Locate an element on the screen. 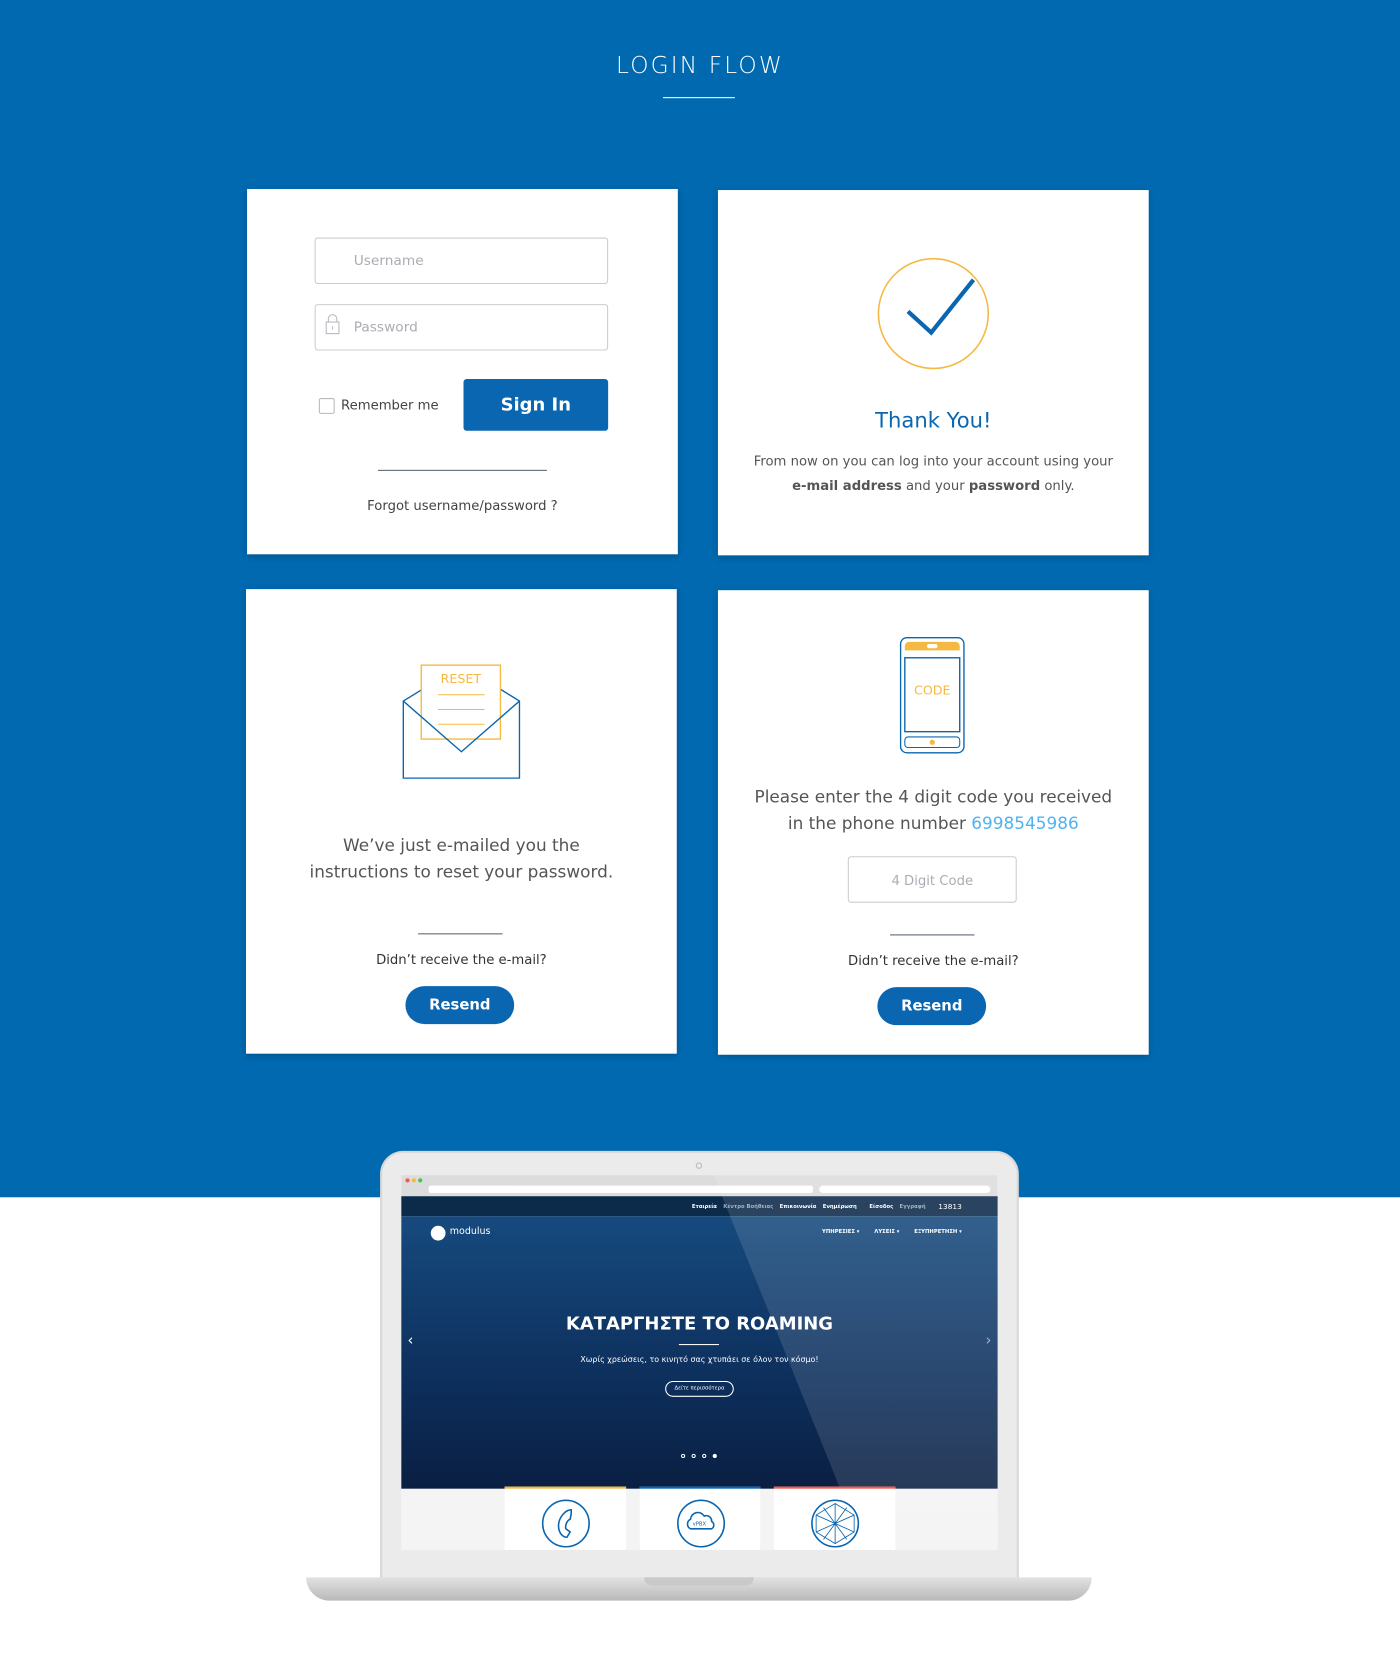 Image resolution: width=1400 pixels, height=1656 pixels. next-arrow-icon: › is located at coordinates (988, 1340).